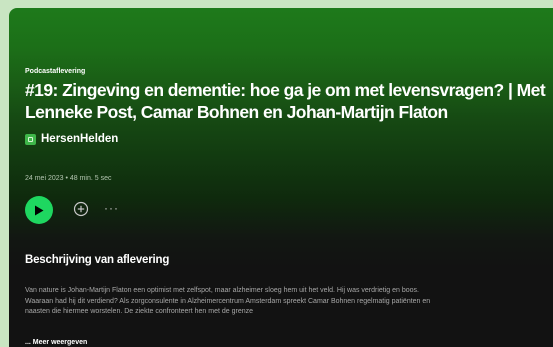  I want to click on show-more-link: ... Meer weergeven, so click(56, 342).